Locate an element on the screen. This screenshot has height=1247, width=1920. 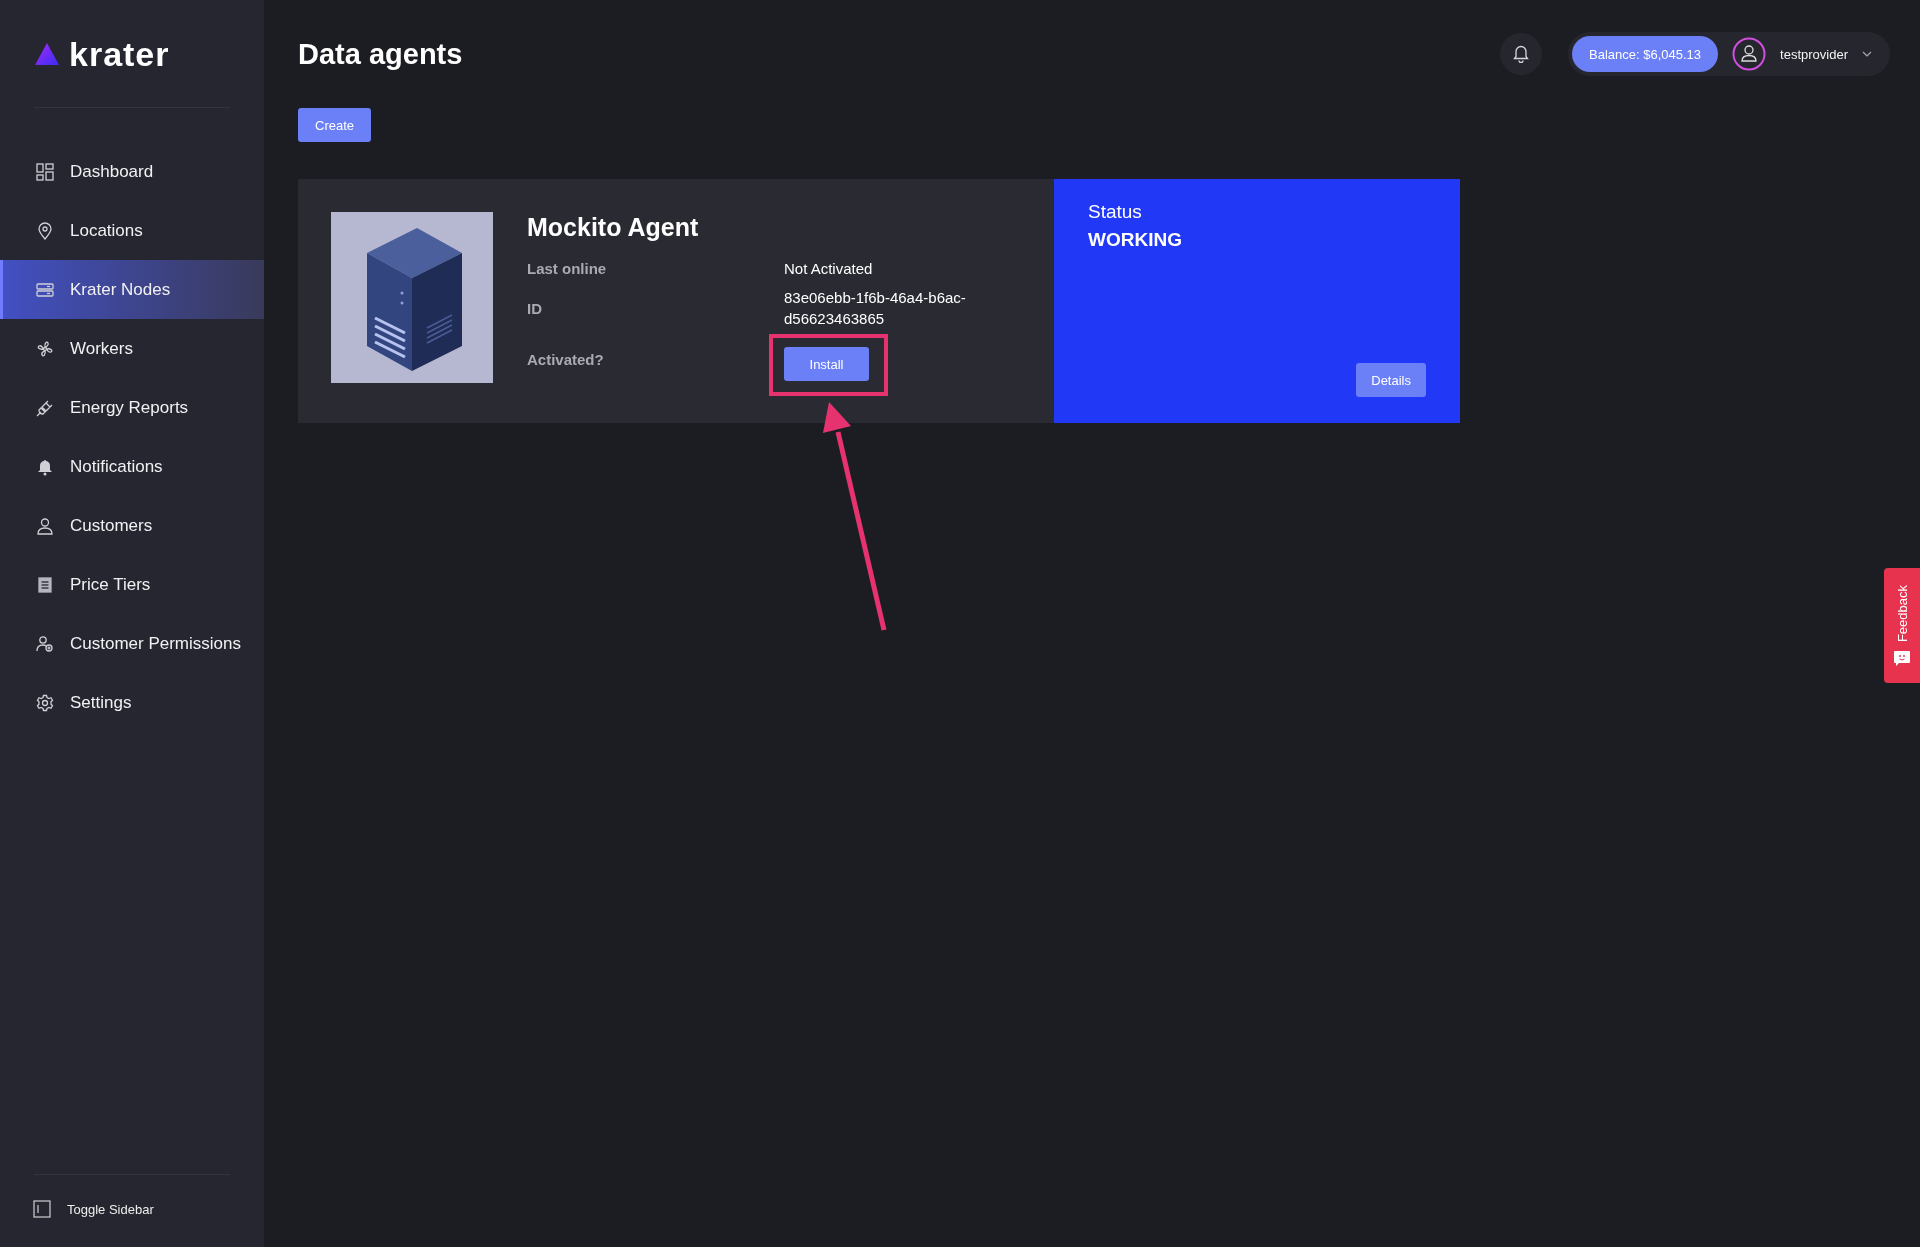
create-button: Create is located at coordinates (335, 125).